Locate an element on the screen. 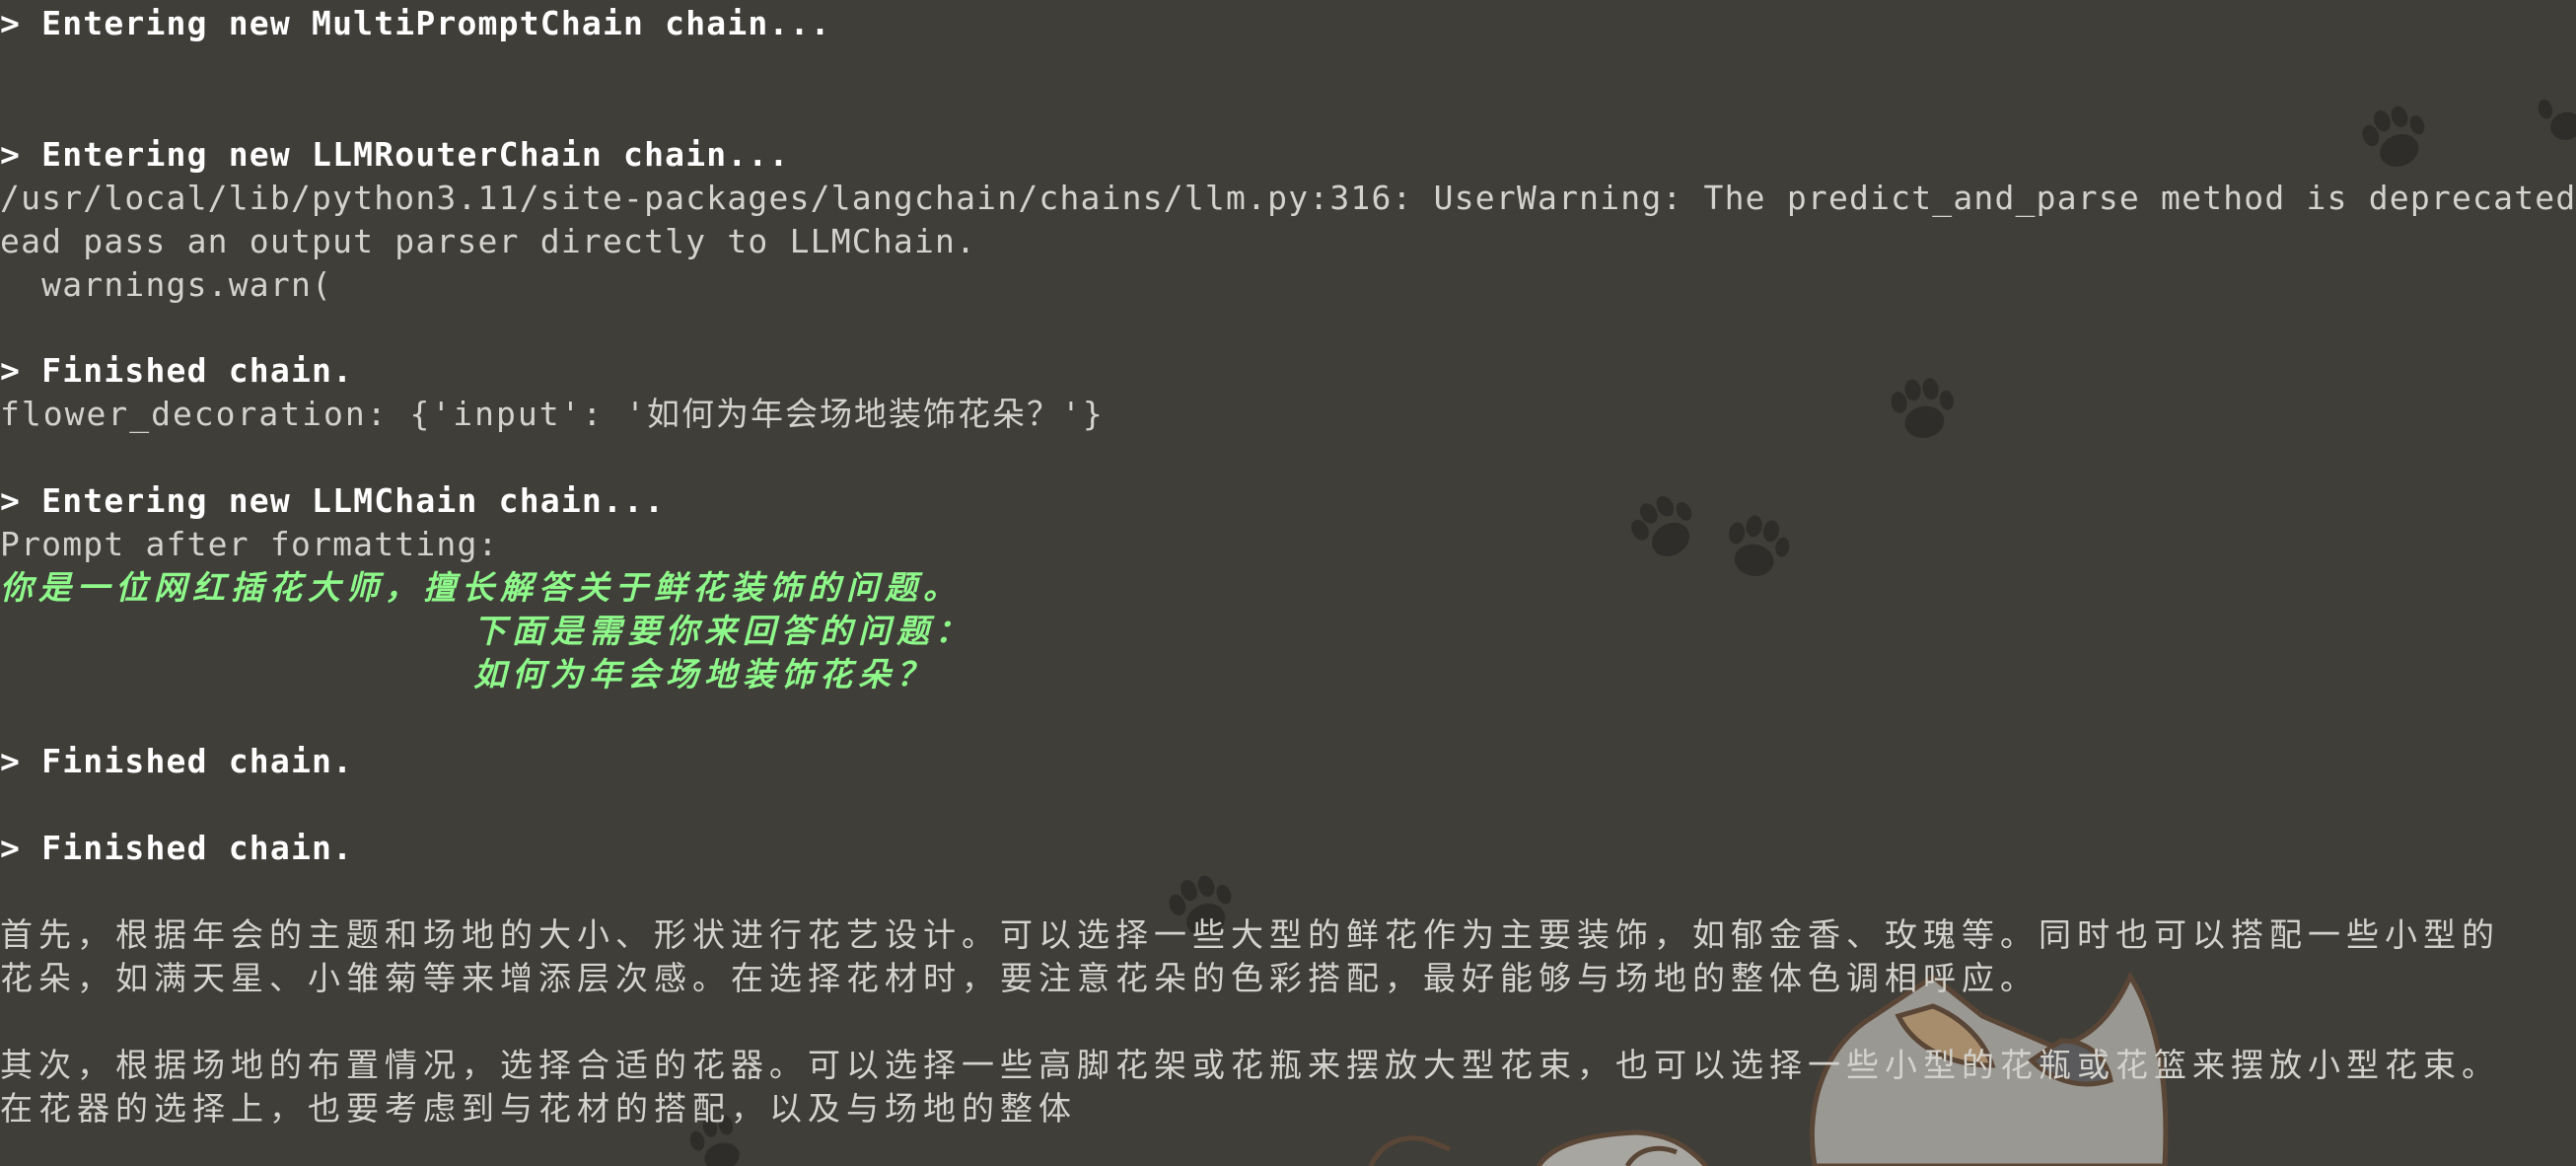  formatted-prompt-line-1: 你是一位网红插花大师，擅长解答关于鲜花装饰的问题。 is located at coordinates (481, 587).